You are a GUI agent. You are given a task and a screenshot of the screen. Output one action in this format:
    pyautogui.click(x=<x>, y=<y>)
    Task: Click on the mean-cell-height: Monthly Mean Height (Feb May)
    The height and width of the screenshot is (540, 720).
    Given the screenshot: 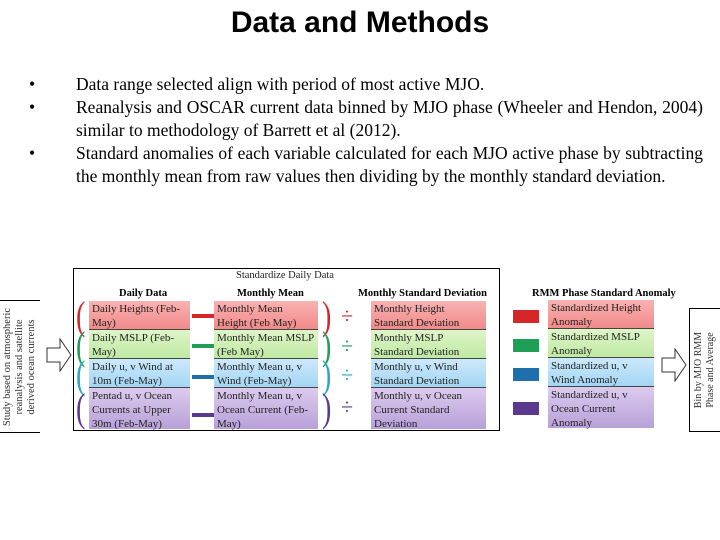 What is the action you would take?
    pyautogui.click(x=266, y=315)
    